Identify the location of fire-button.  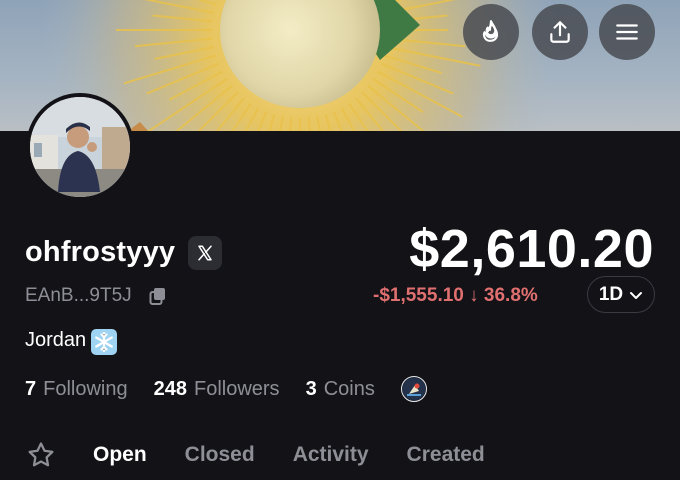
(491, 32).